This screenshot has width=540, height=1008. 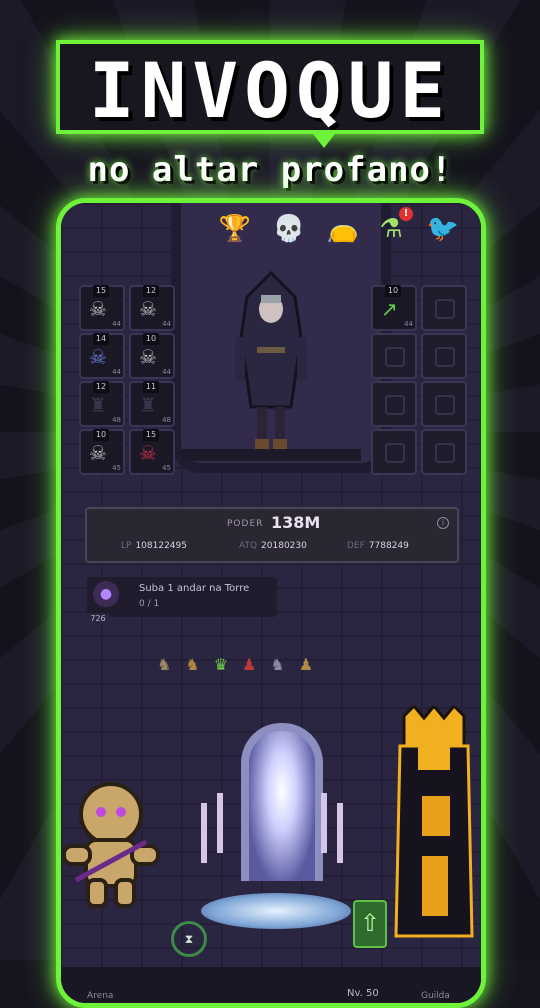 I want to click on trophy-glyph: 🏆, so click(x=235, y=229).